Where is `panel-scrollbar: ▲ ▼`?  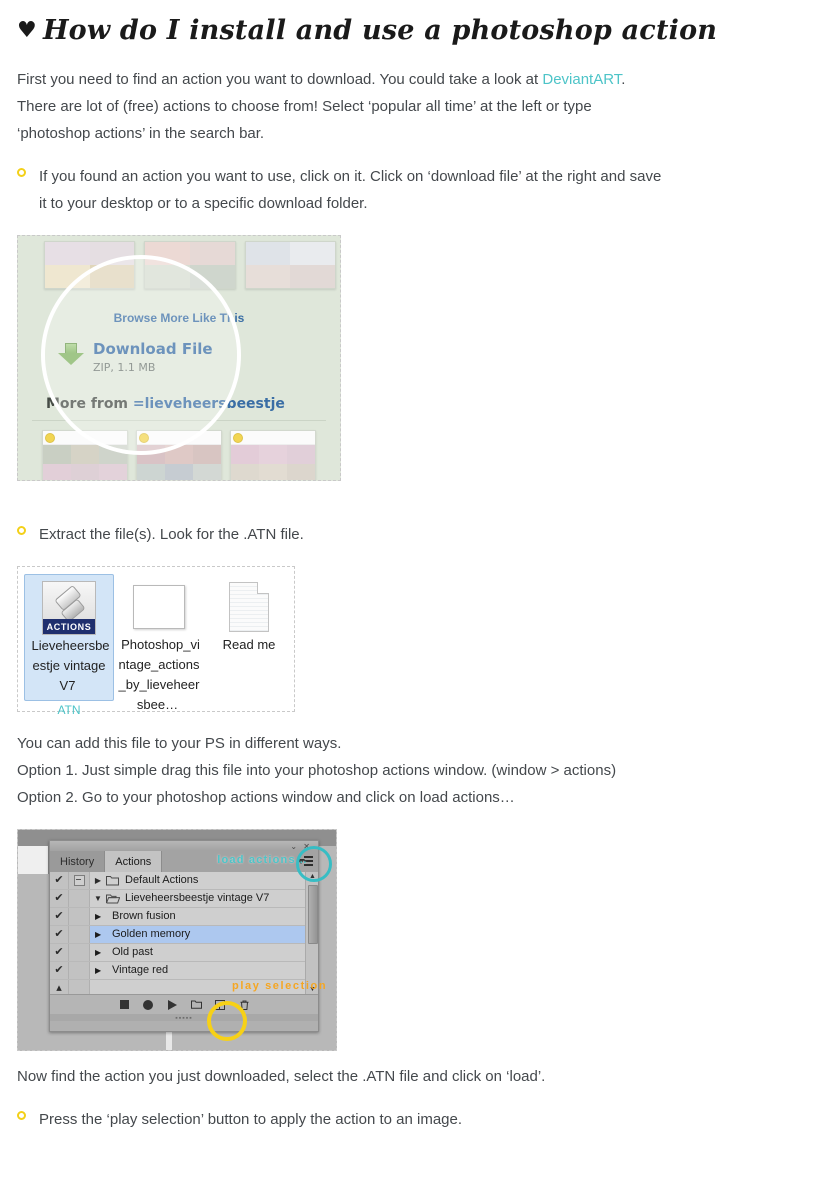 panel-scrollbar: ▲ ▼ is located at coordinates (311, 933).